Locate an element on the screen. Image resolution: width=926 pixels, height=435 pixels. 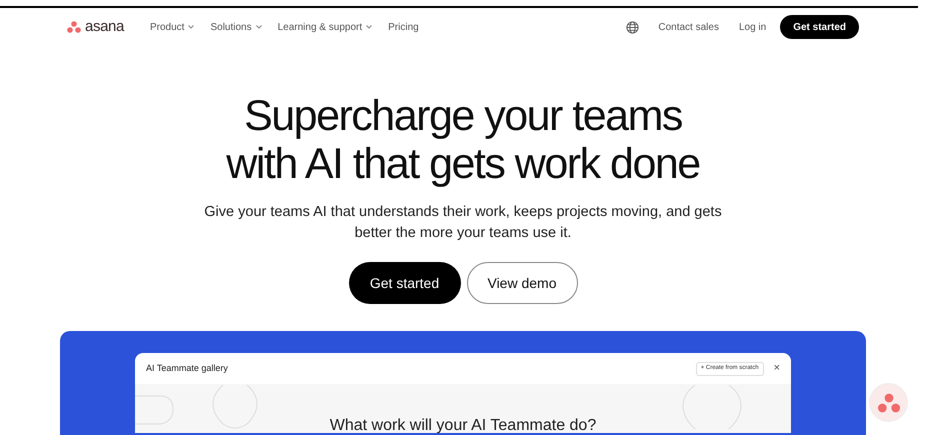
nav-link: Pricing is located at coordinates (403, 27).